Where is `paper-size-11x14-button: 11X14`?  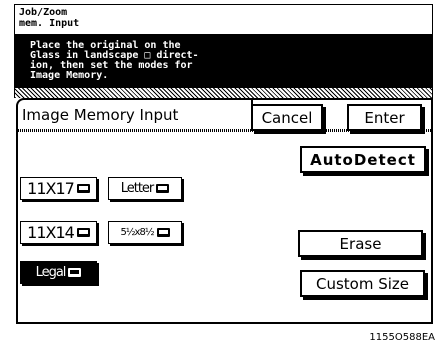 paper-size-11x14-button: 11X14 is located at coordinates (58, 232).